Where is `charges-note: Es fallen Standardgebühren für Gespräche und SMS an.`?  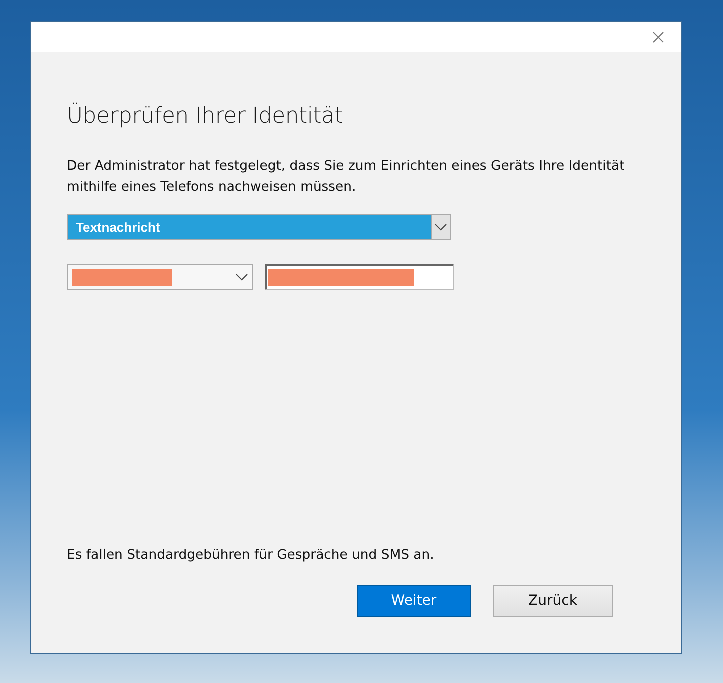 charges-note: Es fallen Standardgebühren für Gespräche und SMS an. is located at coordinates (251, 555).